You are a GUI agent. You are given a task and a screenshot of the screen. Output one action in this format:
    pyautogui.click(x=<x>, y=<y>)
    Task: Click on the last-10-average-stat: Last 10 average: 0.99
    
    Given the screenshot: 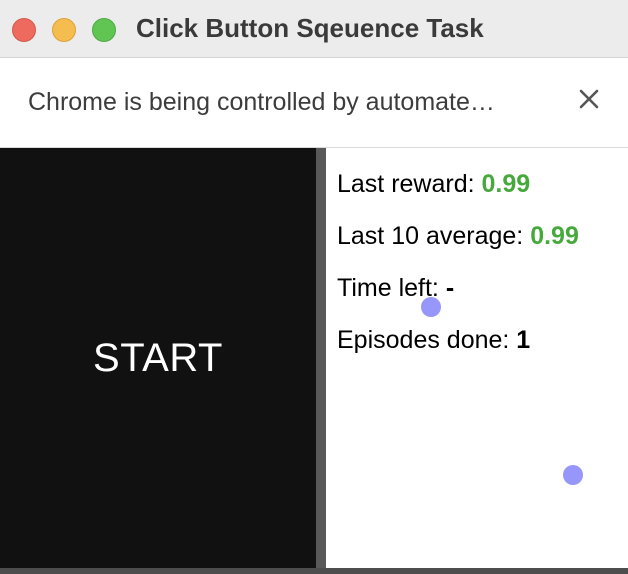 What is the action you would take?
    pyautogui.click(x=458, y=236)
    